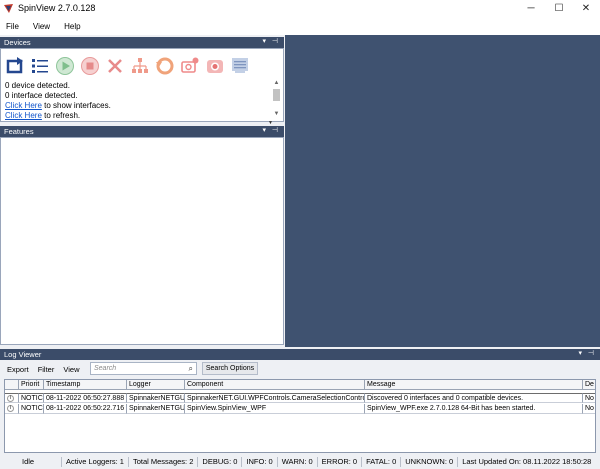 The width and height of the screenshot is (600, 469). What do you see at coordinates (586, 8) in the screenshot?
I see `close-button: ✕` at bounding box center [586, 8].